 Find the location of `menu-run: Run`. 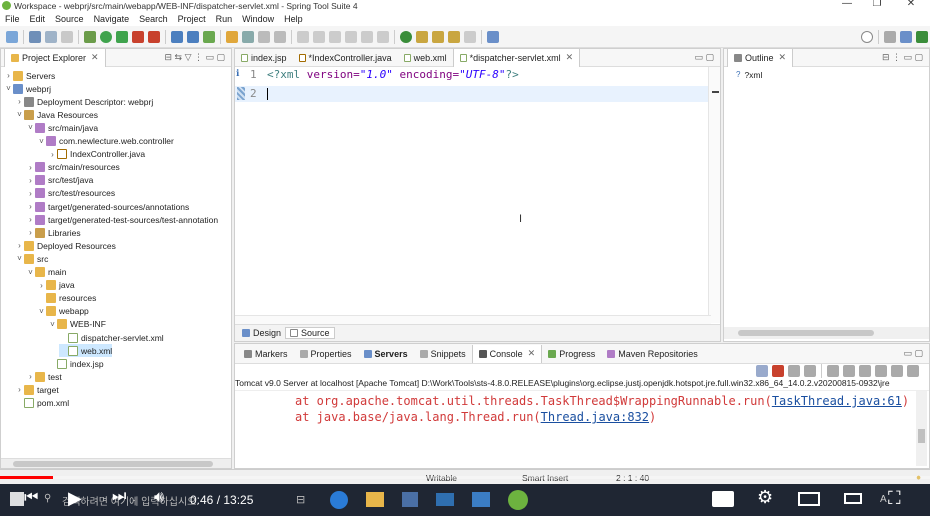

menu-run: Run is located at coordinates (224, 19).